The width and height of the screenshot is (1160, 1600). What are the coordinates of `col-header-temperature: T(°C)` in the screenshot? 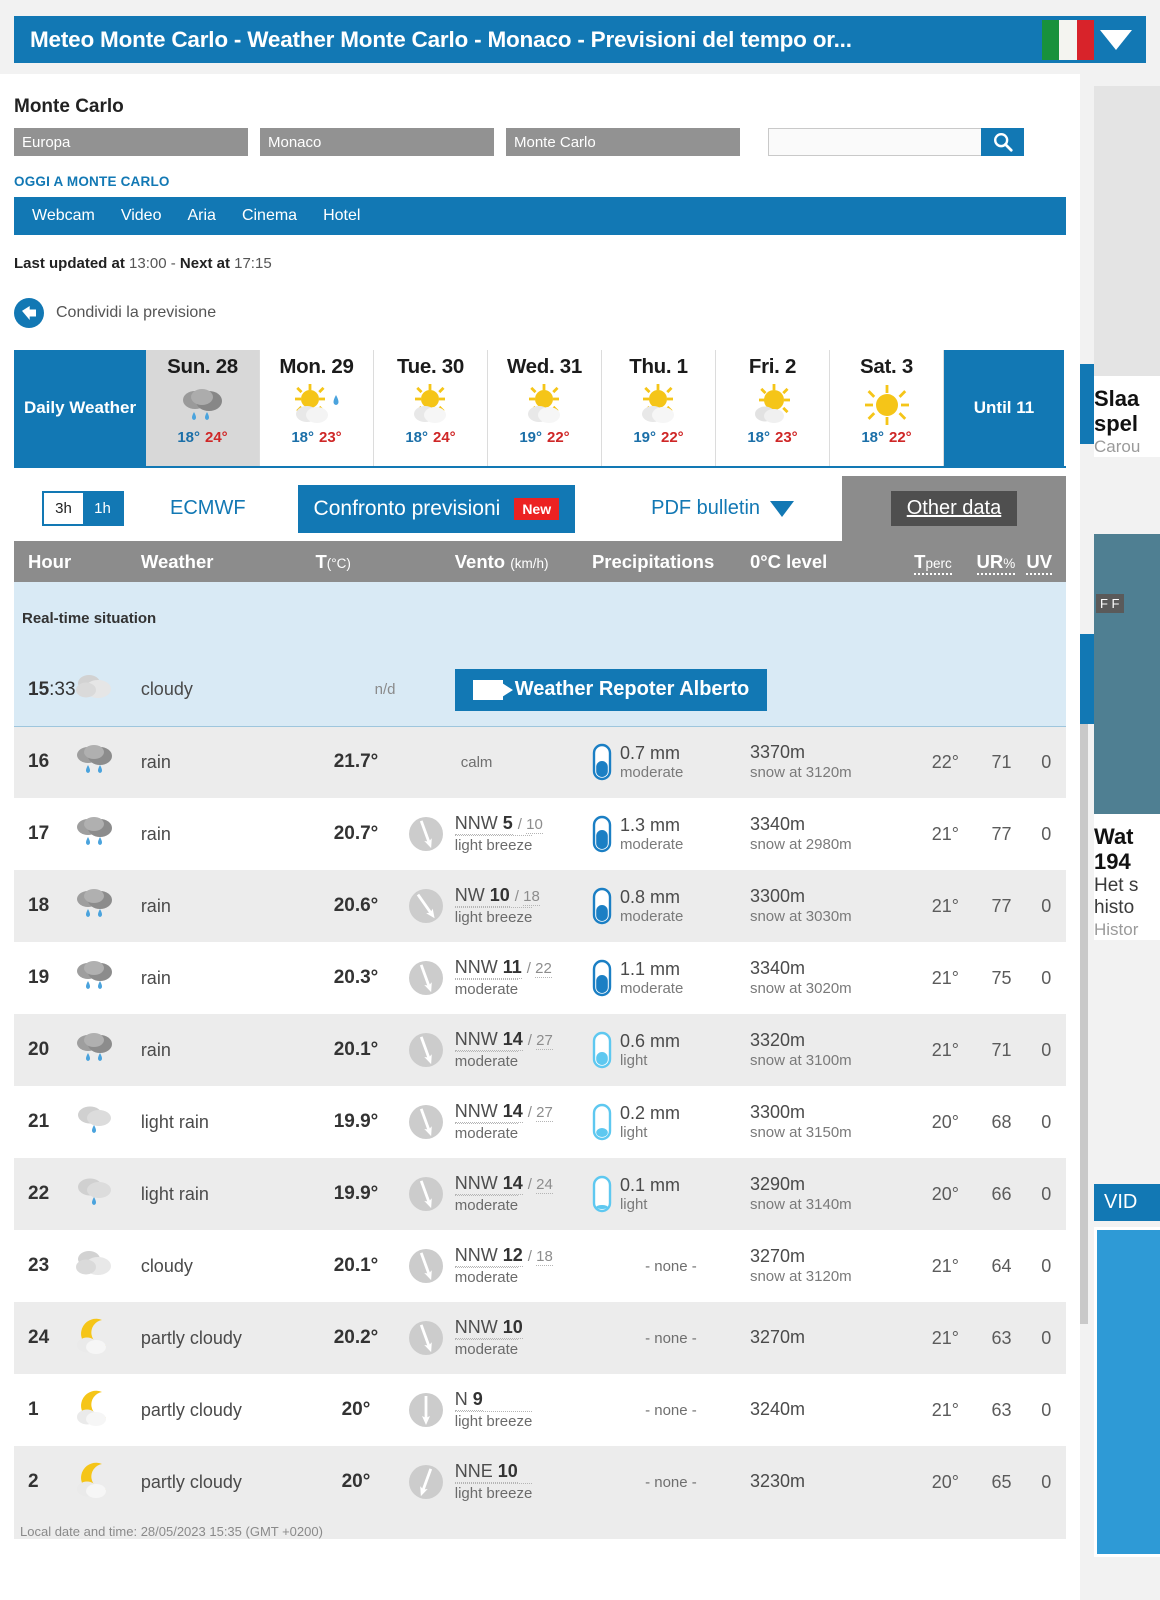 It's located at (385, 561).